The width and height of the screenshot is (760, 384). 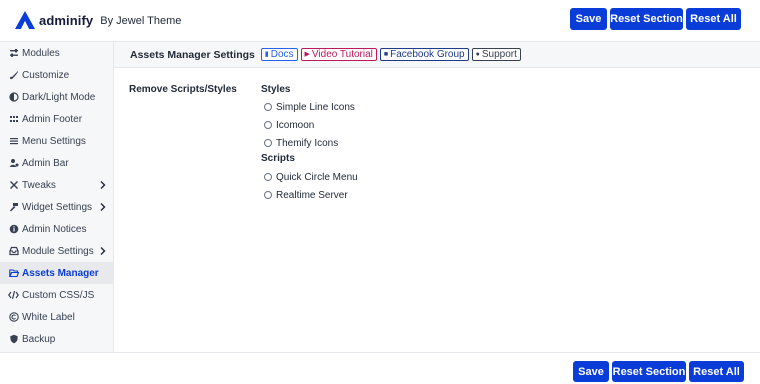 What do you see at coordinates (45, 163) in the screenshot?
I see `sidebar-item-label: Admin Bar` at bounding box center [45, 163].